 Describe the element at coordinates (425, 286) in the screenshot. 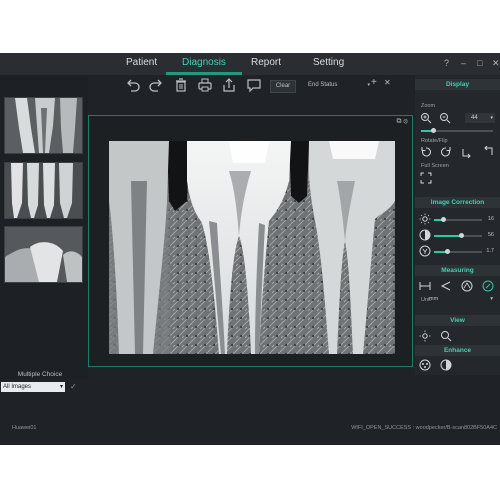

I see `measure-length-icon` at that location.